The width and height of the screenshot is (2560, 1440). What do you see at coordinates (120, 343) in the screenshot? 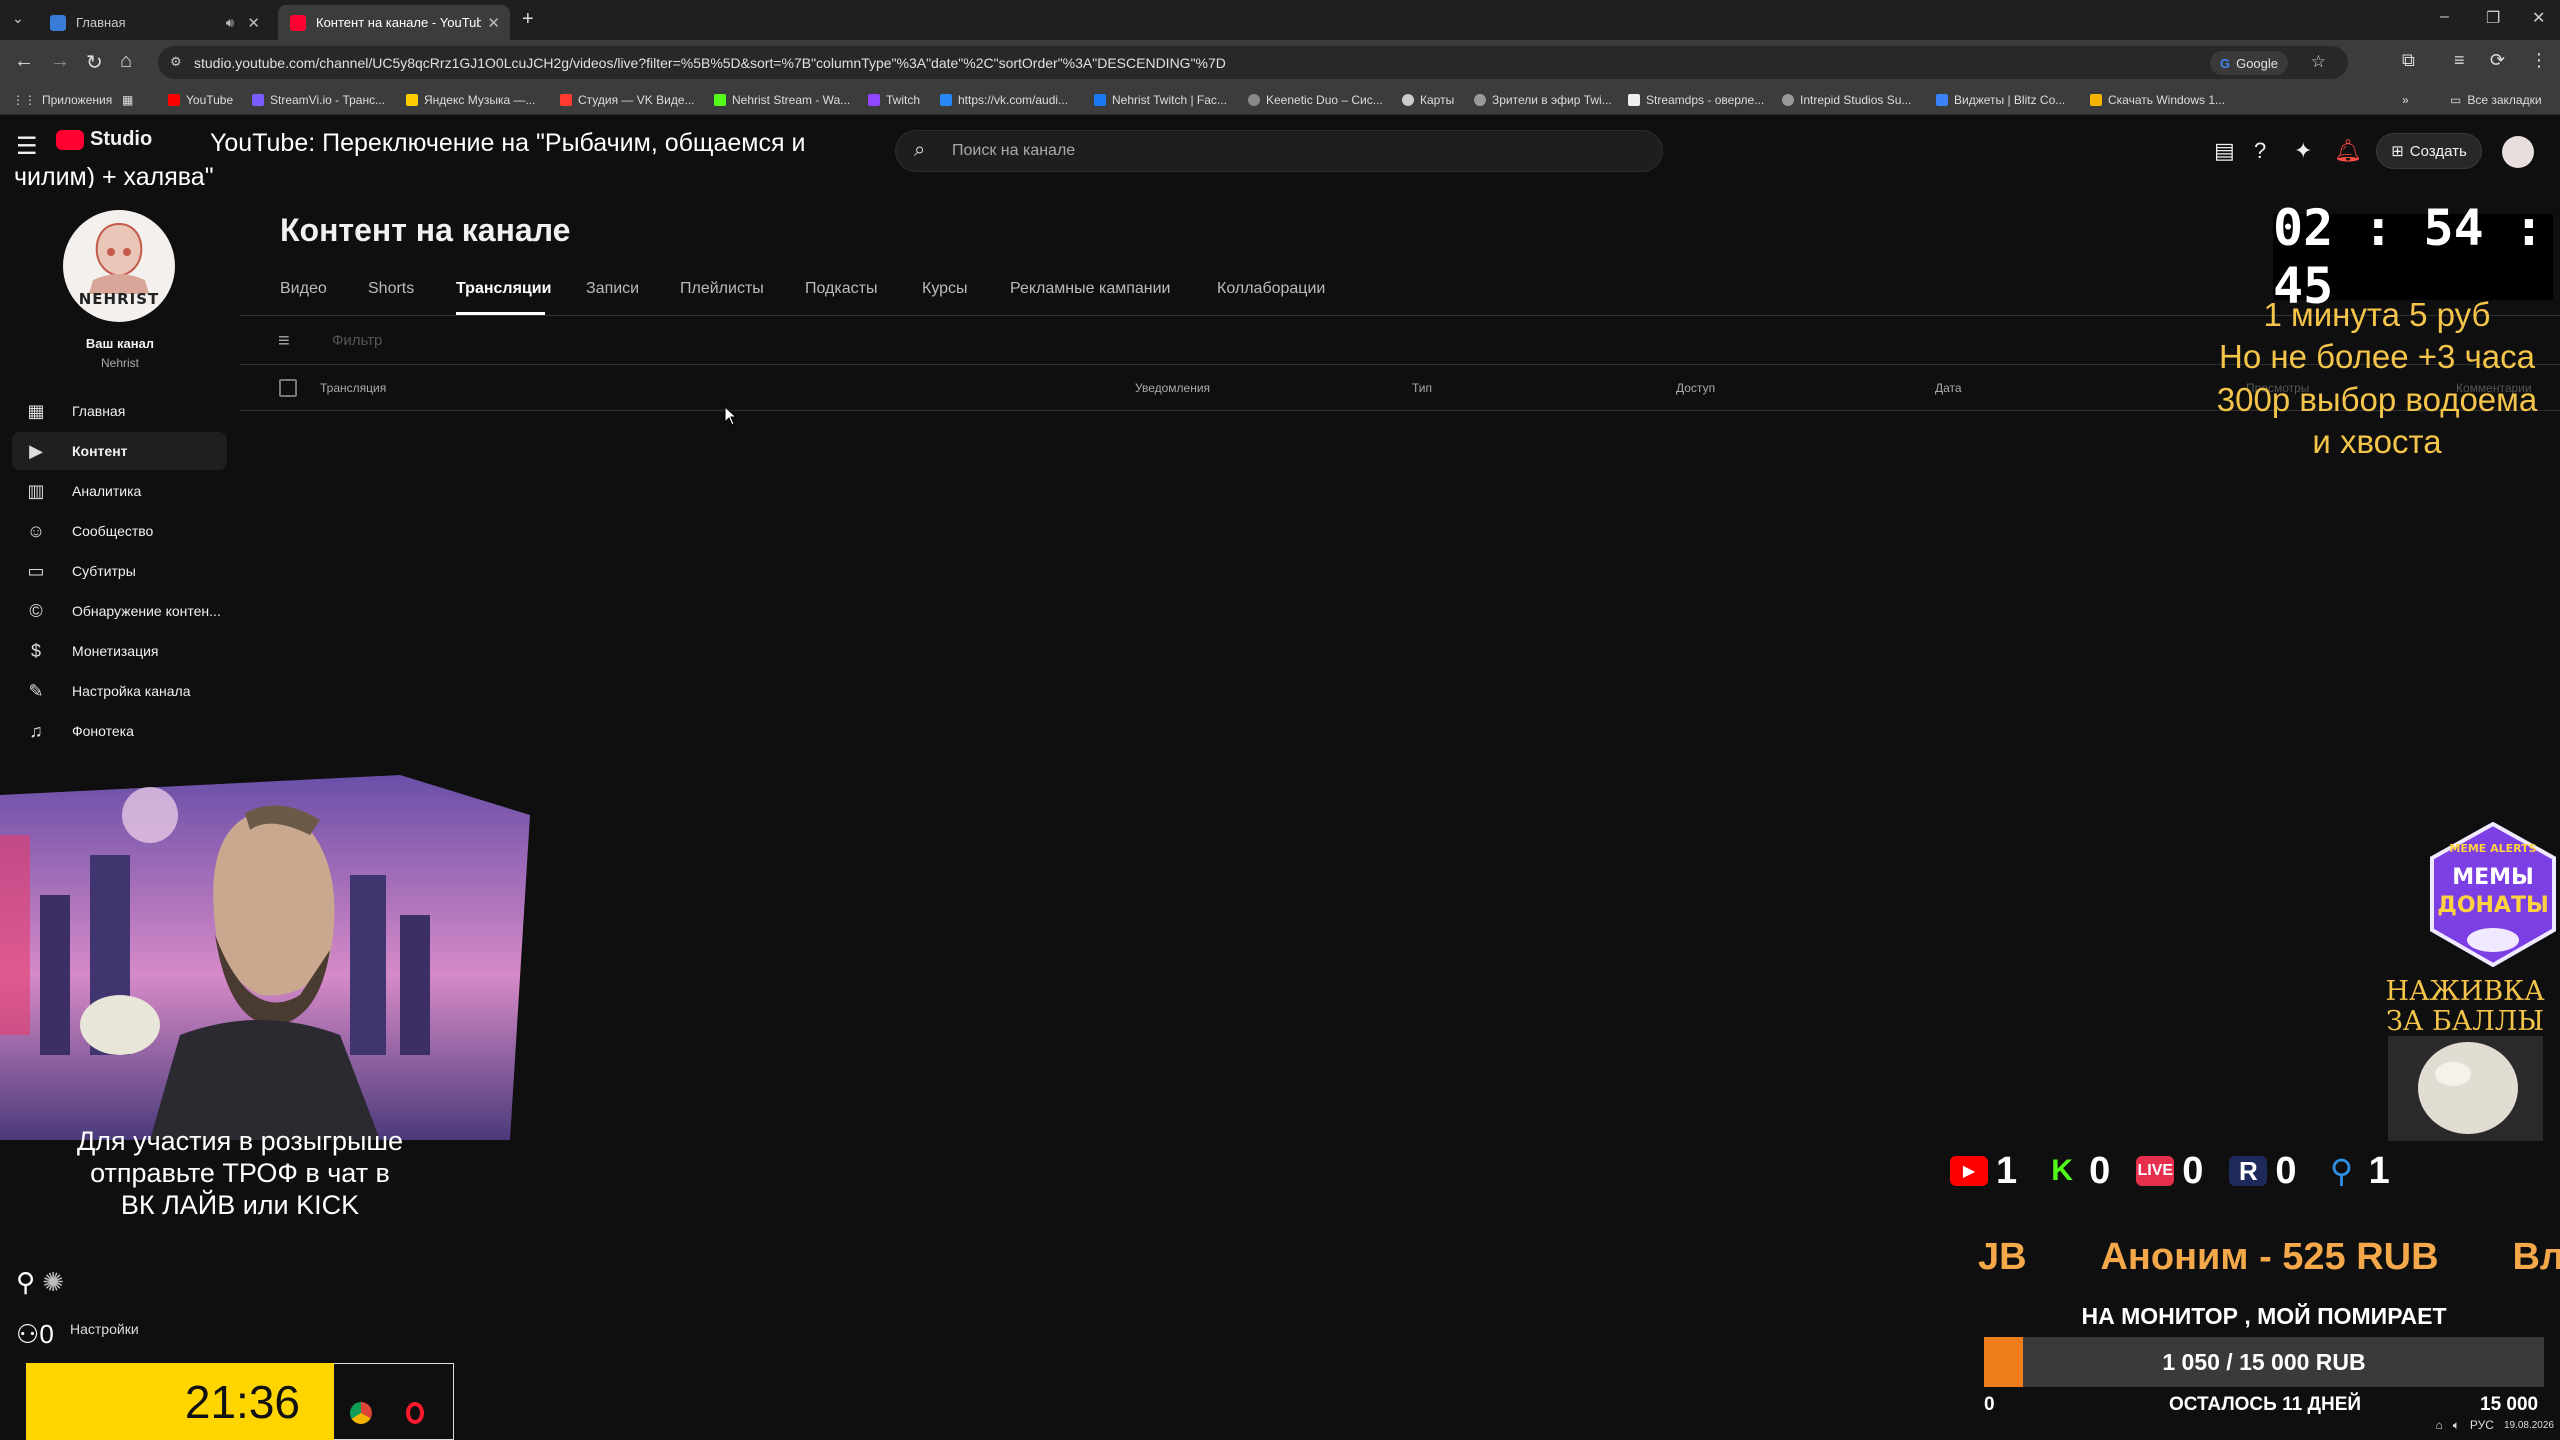
I see `your-channel-label: Ваш канал` at bounding box center [120, 343].